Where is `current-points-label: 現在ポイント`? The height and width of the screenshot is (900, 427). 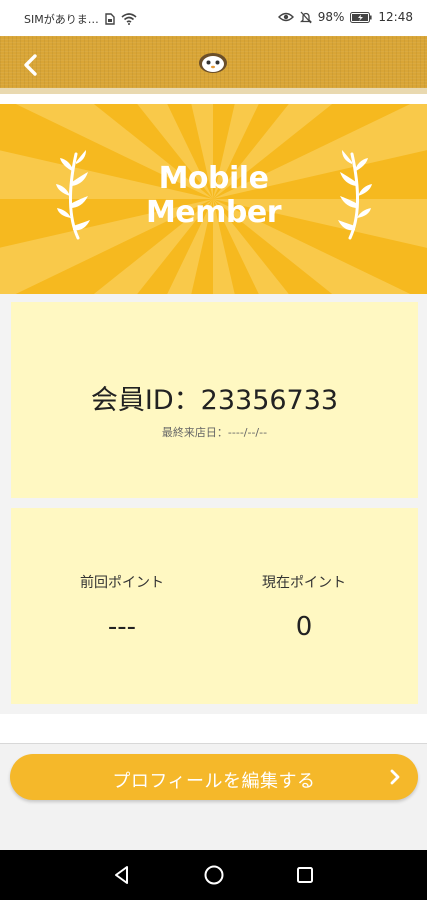
current-points-label: 現在ポイント is located at coordinates (304, 583).